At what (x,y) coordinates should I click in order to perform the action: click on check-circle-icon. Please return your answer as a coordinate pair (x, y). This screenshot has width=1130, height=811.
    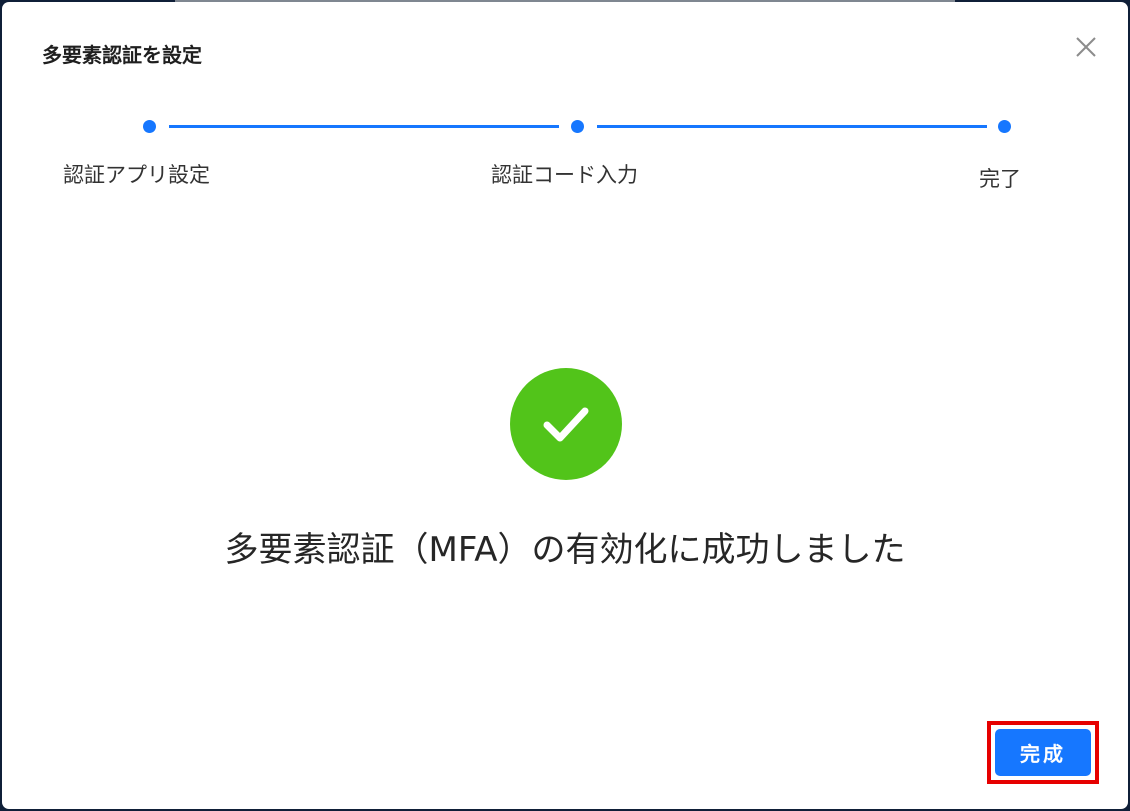
    Looking at the image, I should click on (566, 424).